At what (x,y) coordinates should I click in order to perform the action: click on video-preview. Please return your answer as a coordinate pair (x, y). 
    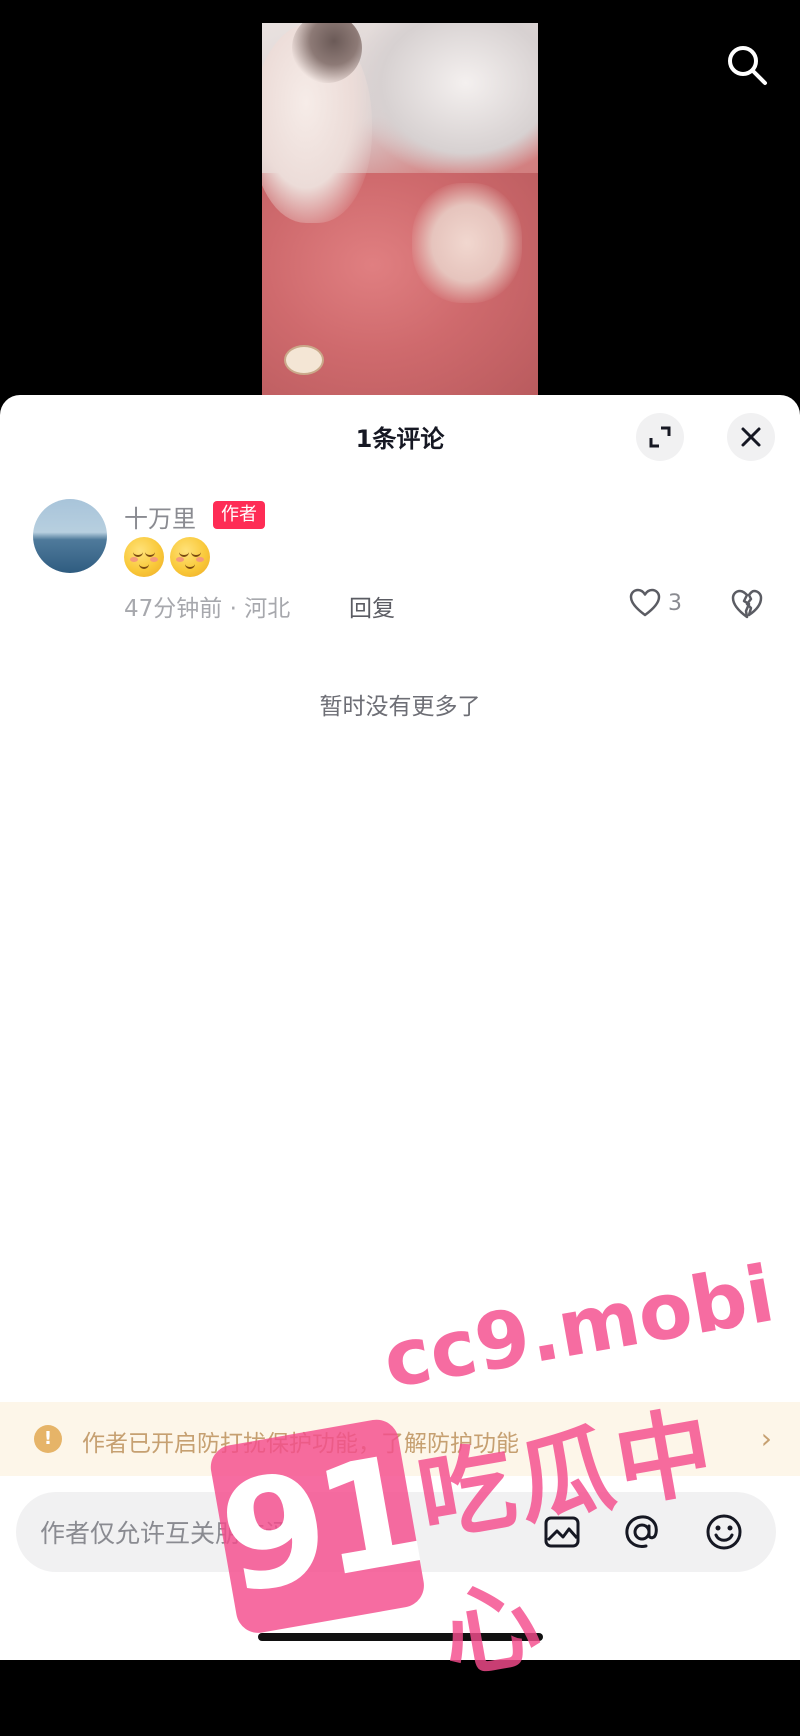
    Looking at the image, I should click on (400, 211).